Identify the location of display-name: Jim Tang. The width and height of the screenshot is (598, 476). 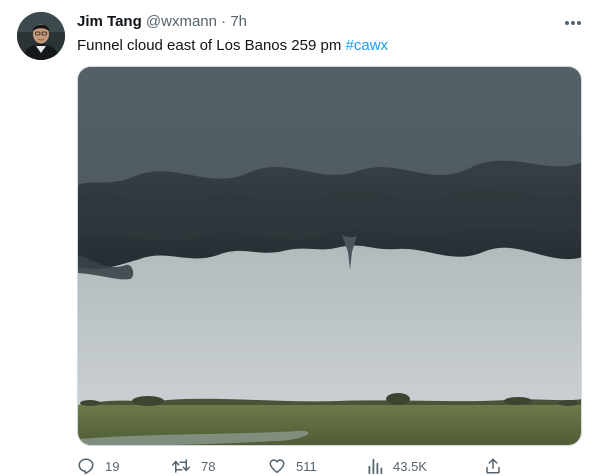
(109, 21).